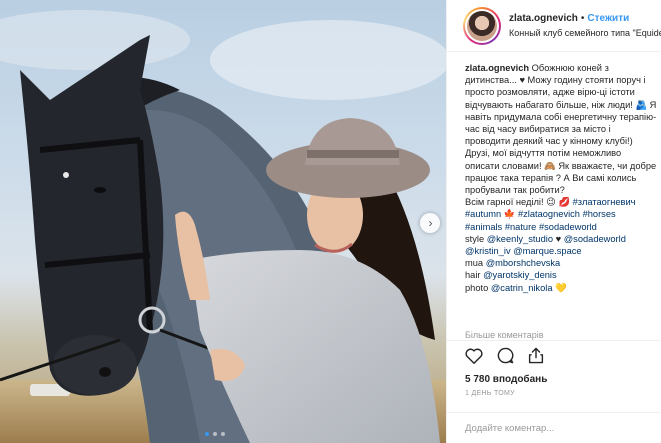 This screenshot has width=661, height=443. Describe the element at coordinates (560, 335) in the screenshot. I see `load-more-comments: Більше коментарів` at that location.